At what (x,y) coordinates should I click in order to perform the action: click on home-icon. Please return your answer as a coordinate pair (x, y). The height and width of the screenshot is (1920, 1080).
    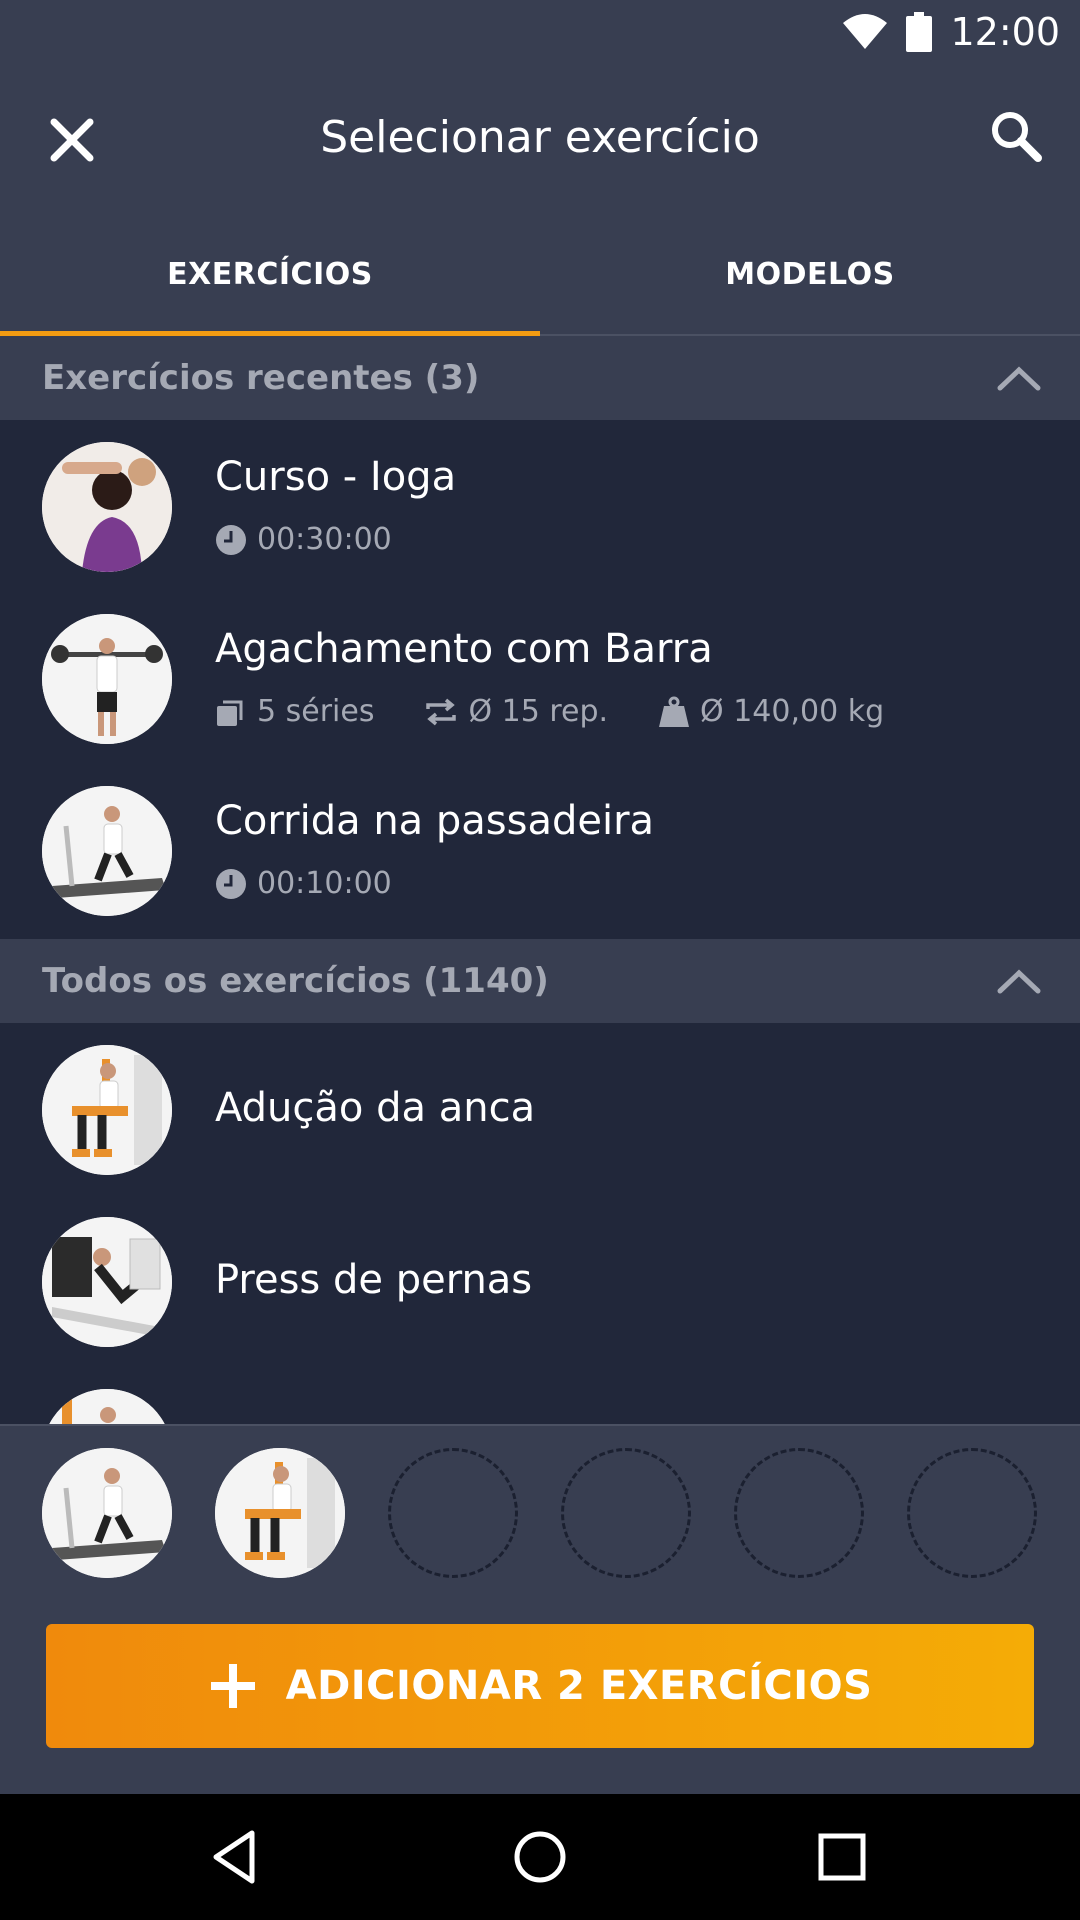
    Looking at the image, I should click on (540, 1857).